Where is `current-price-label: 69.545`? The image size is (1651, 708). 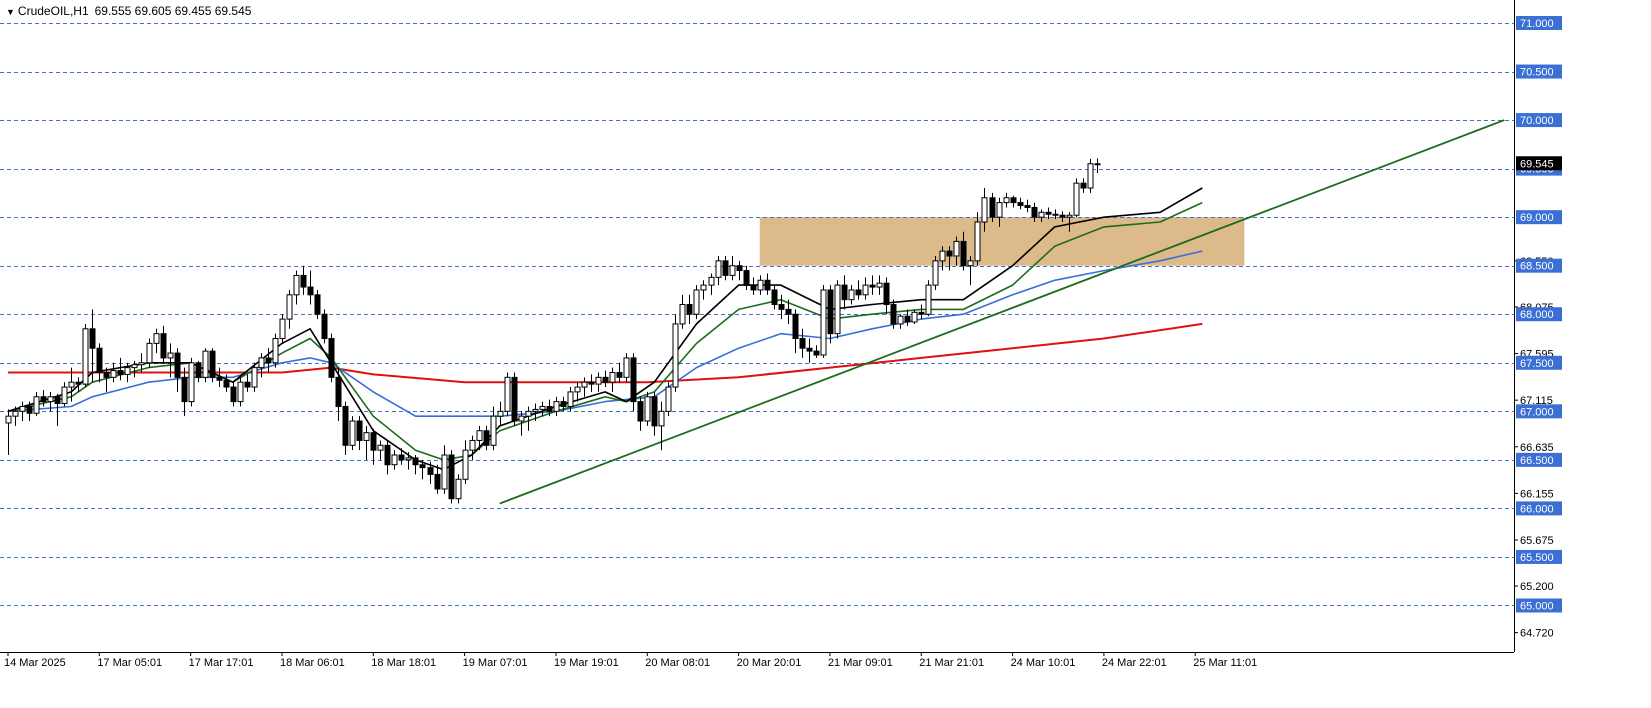
current-price-label: 69.545 is located at coordinates (1537, 164).